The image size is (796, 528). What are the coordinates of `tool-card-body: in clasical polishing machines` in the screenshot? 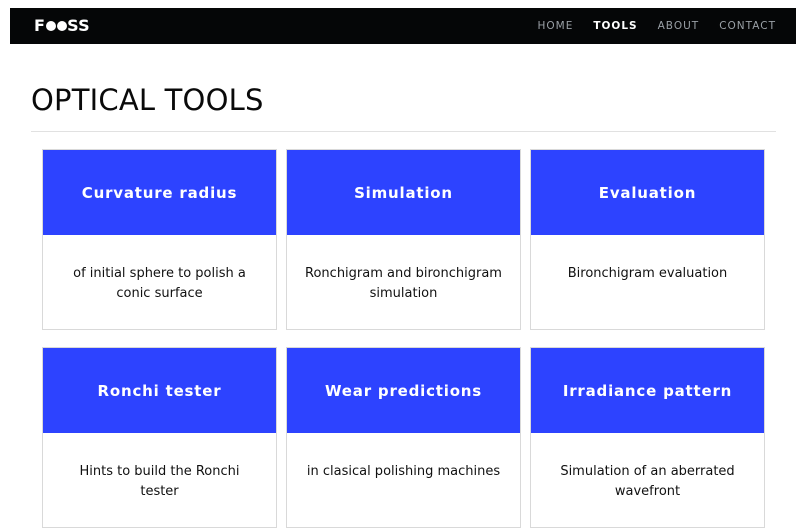 It's located at (403, 480).